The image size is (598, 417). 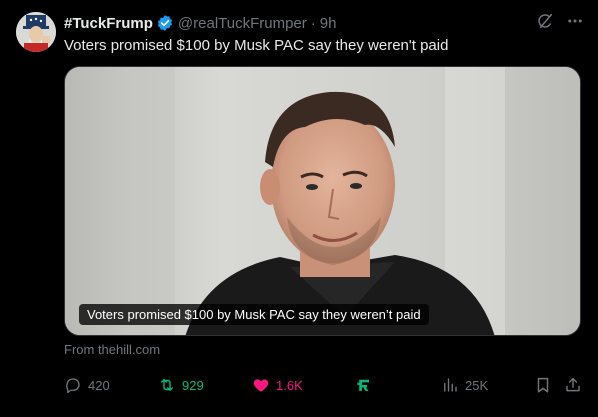 What do you see at coordinates (545, 23) in the screenshot?
I see `grok-icon` at bounding box center [545, 23].